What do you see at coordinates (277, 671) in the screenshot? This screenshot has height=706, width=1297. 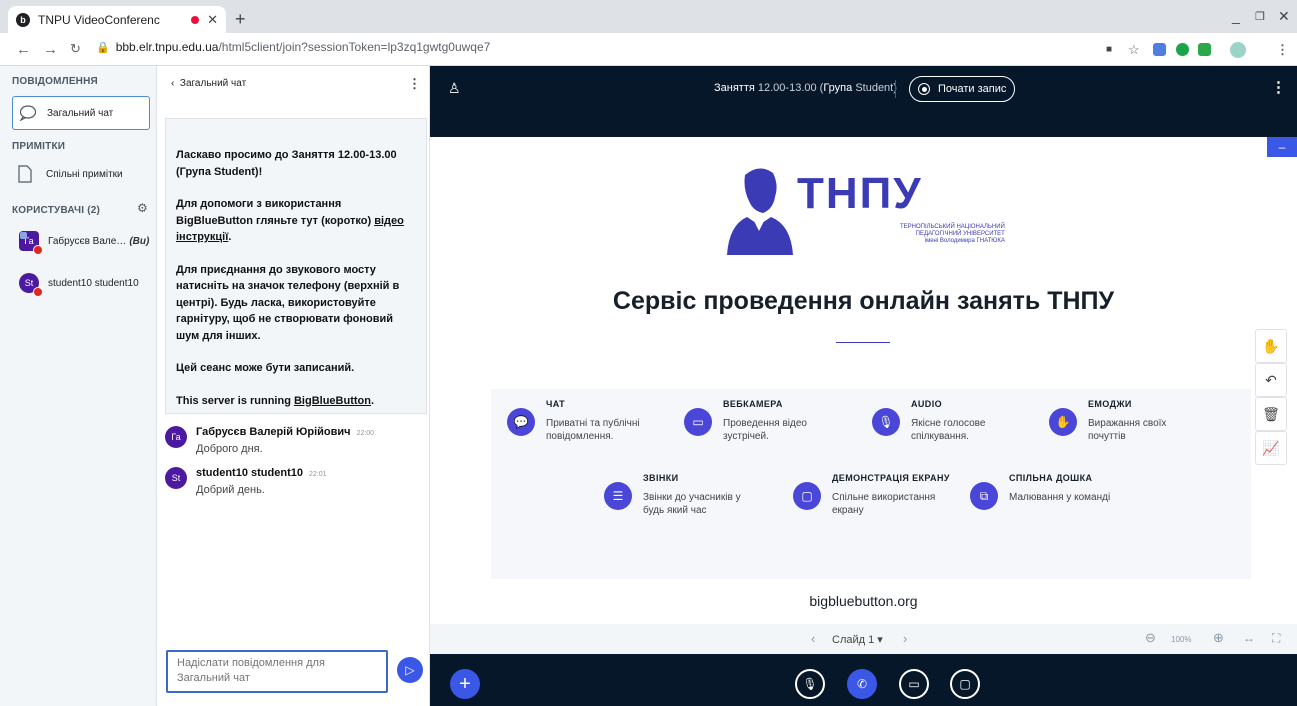 I see `chat-message-input` at bounding box center [277, 671].